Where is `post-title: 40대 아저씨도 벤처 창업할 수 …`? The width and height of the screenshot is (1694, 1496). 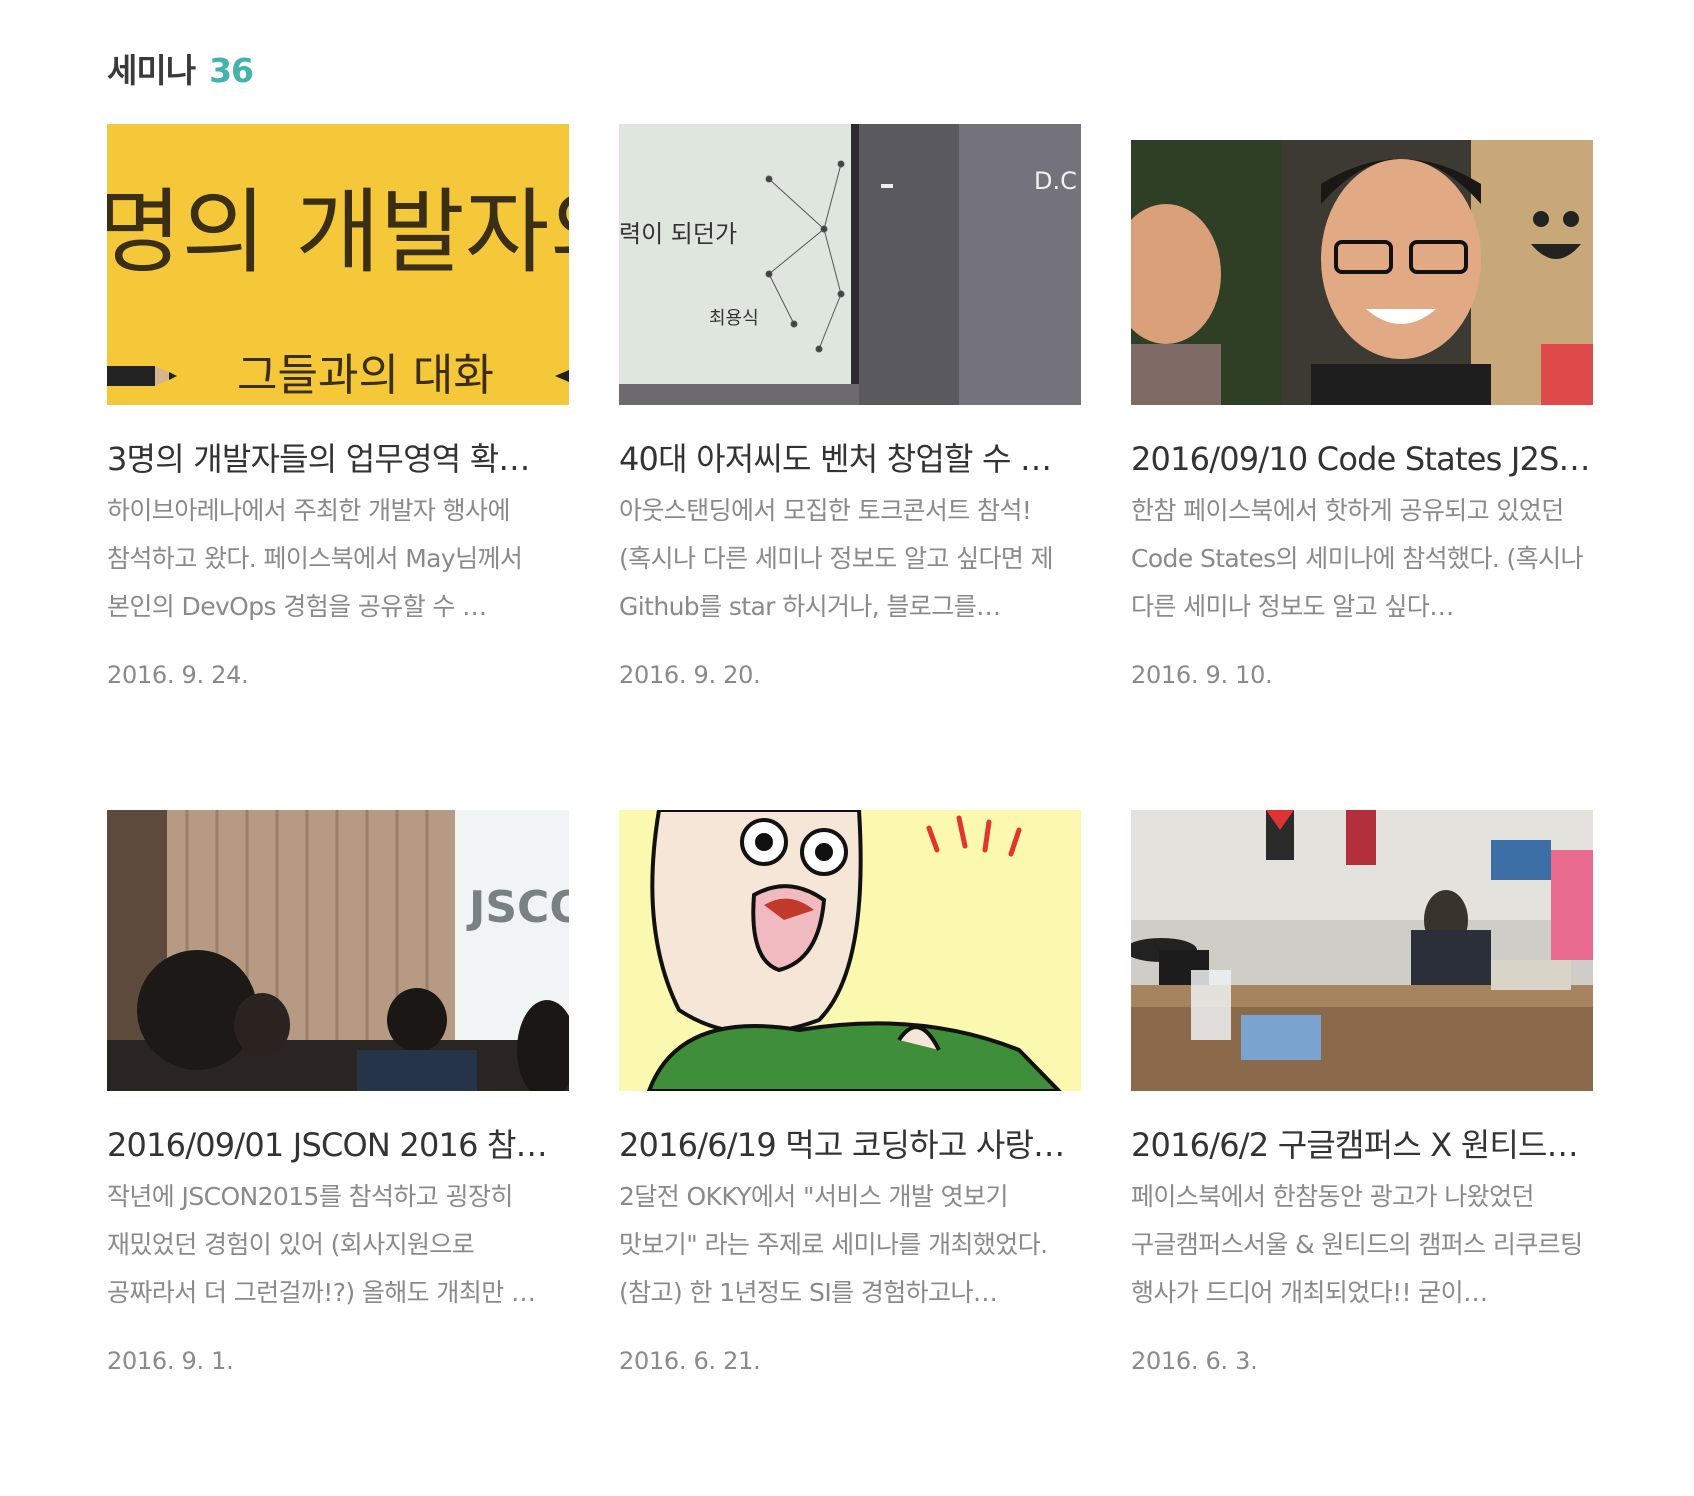
post-title: 40대 아저씨도 벤처 창업할 수 … is located at coordinates (850, 459).